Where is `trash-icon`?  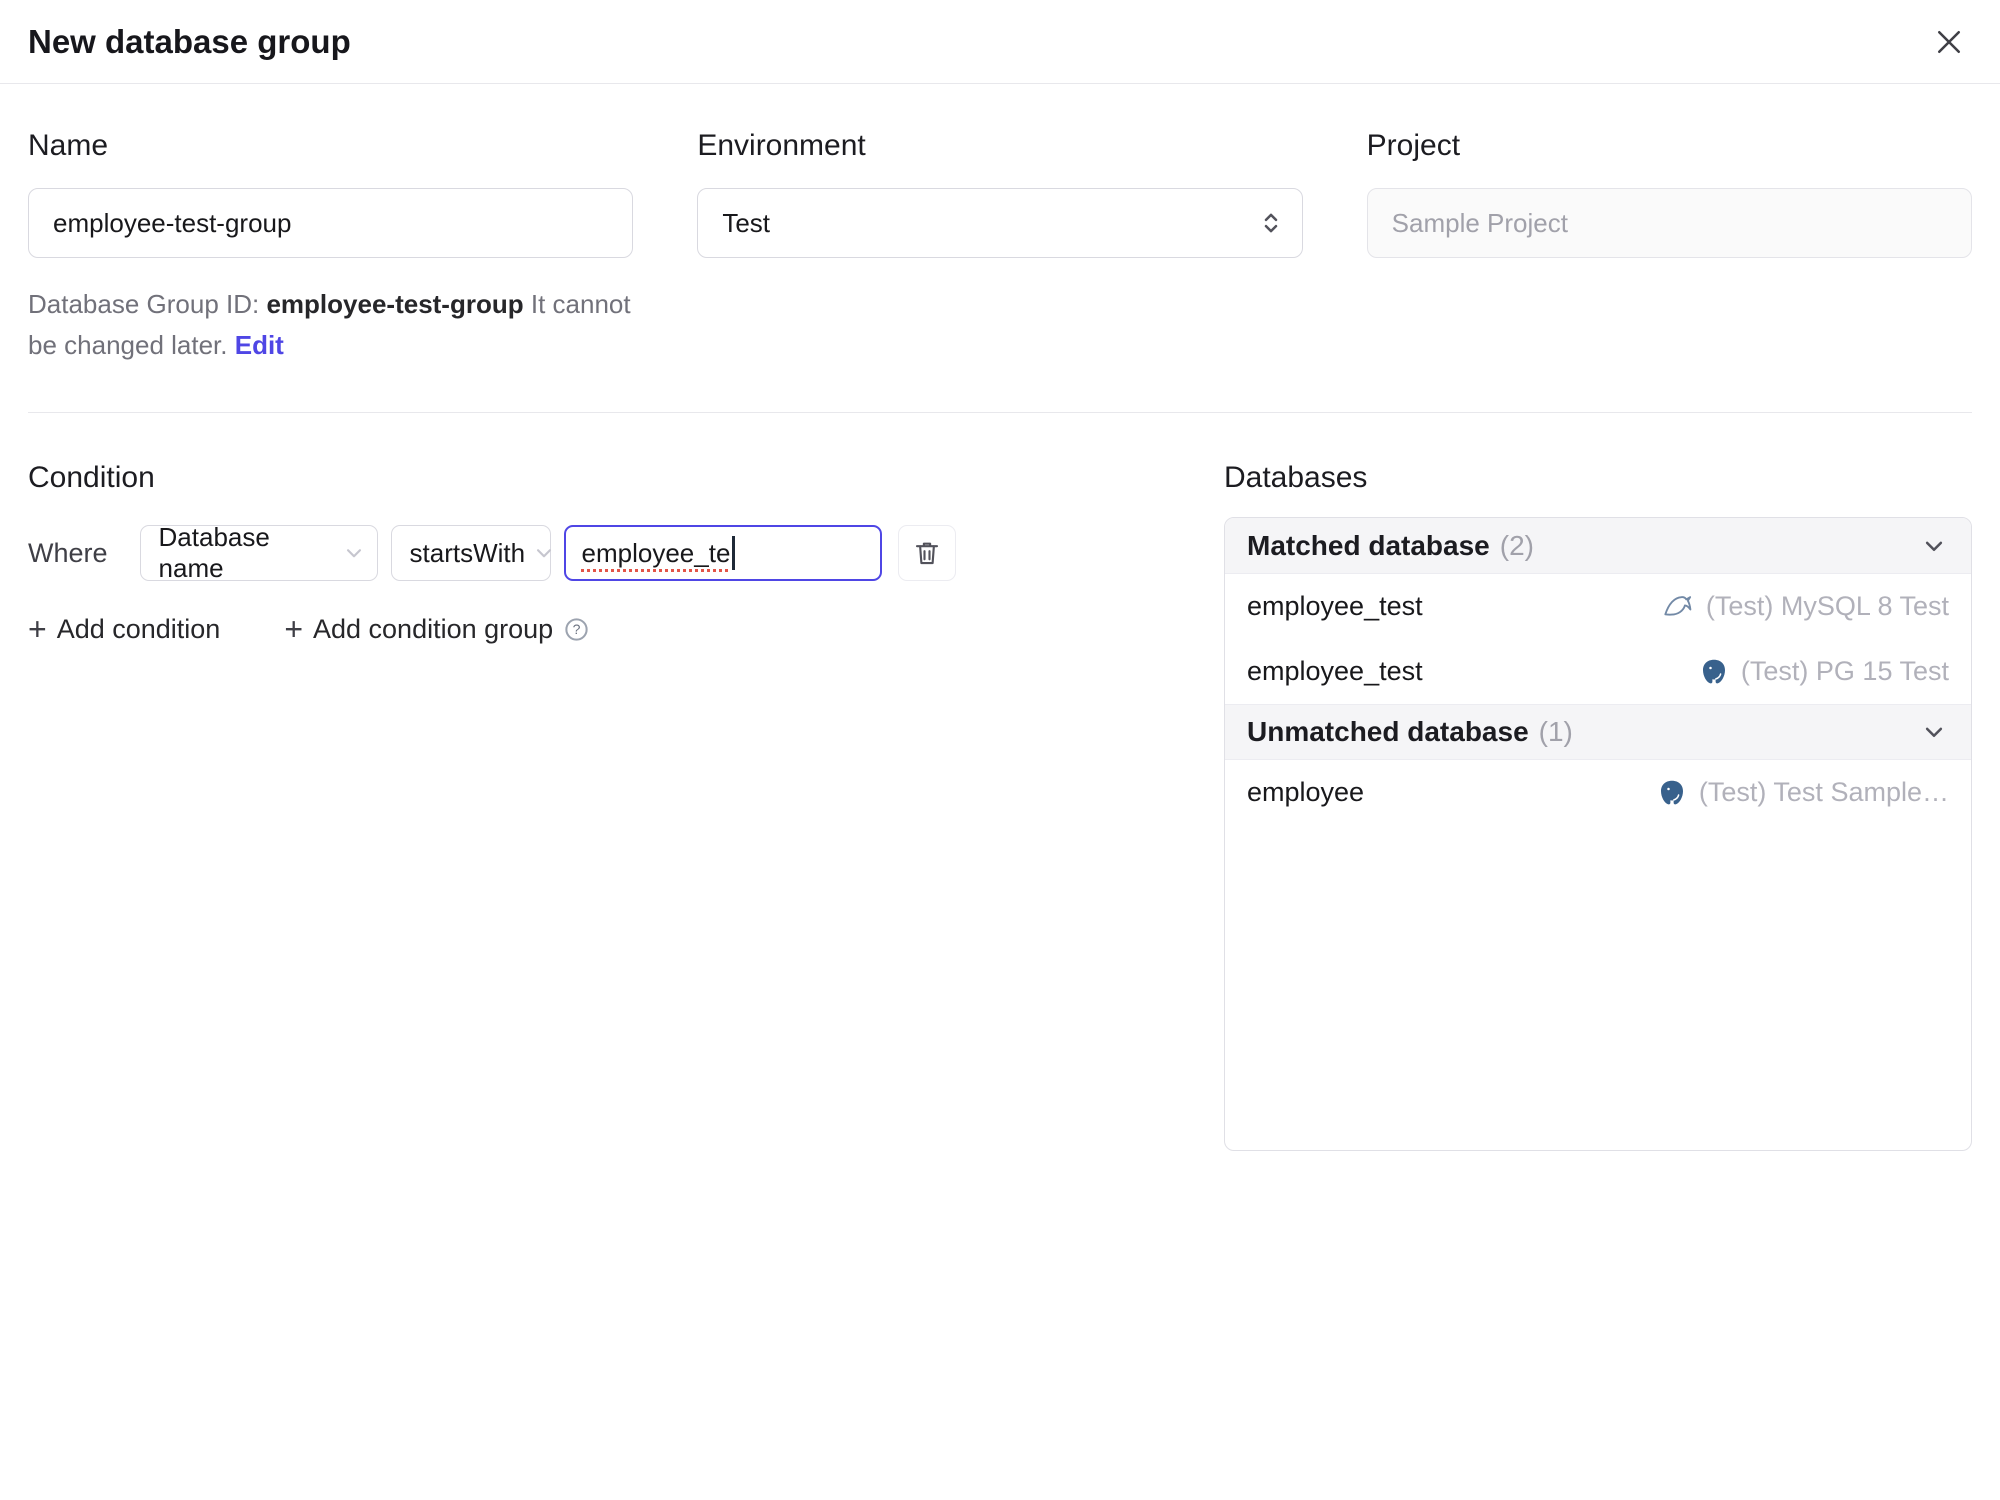
trash-icon is located at coordinates (927, 553).